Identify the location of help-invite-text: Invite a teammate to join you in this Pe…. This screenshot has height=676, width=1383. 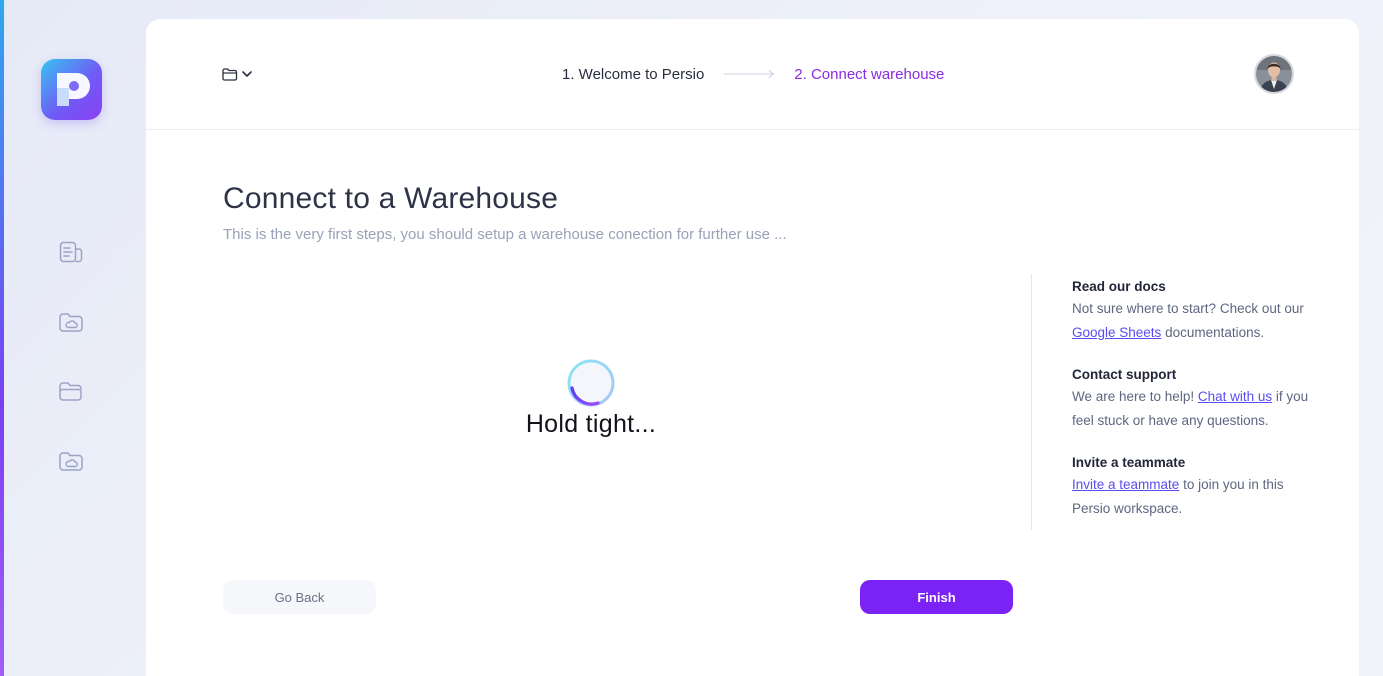
(1197, 497).